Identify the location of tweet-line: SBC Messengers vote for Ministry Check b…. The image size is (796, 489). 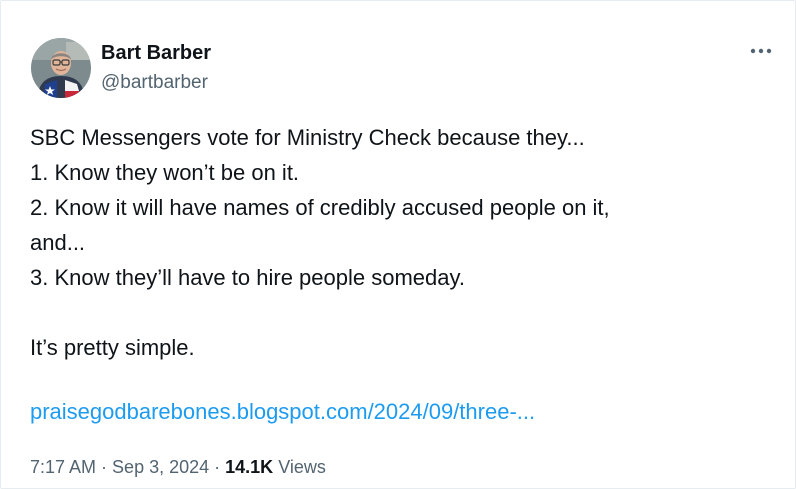
(307, 137).